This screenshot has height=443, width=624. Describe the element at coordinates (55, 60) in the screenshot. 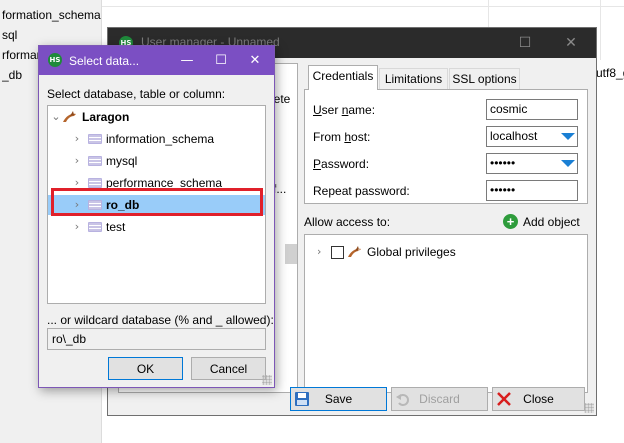

I see `heidisql-logo-icon: HS` at that location.